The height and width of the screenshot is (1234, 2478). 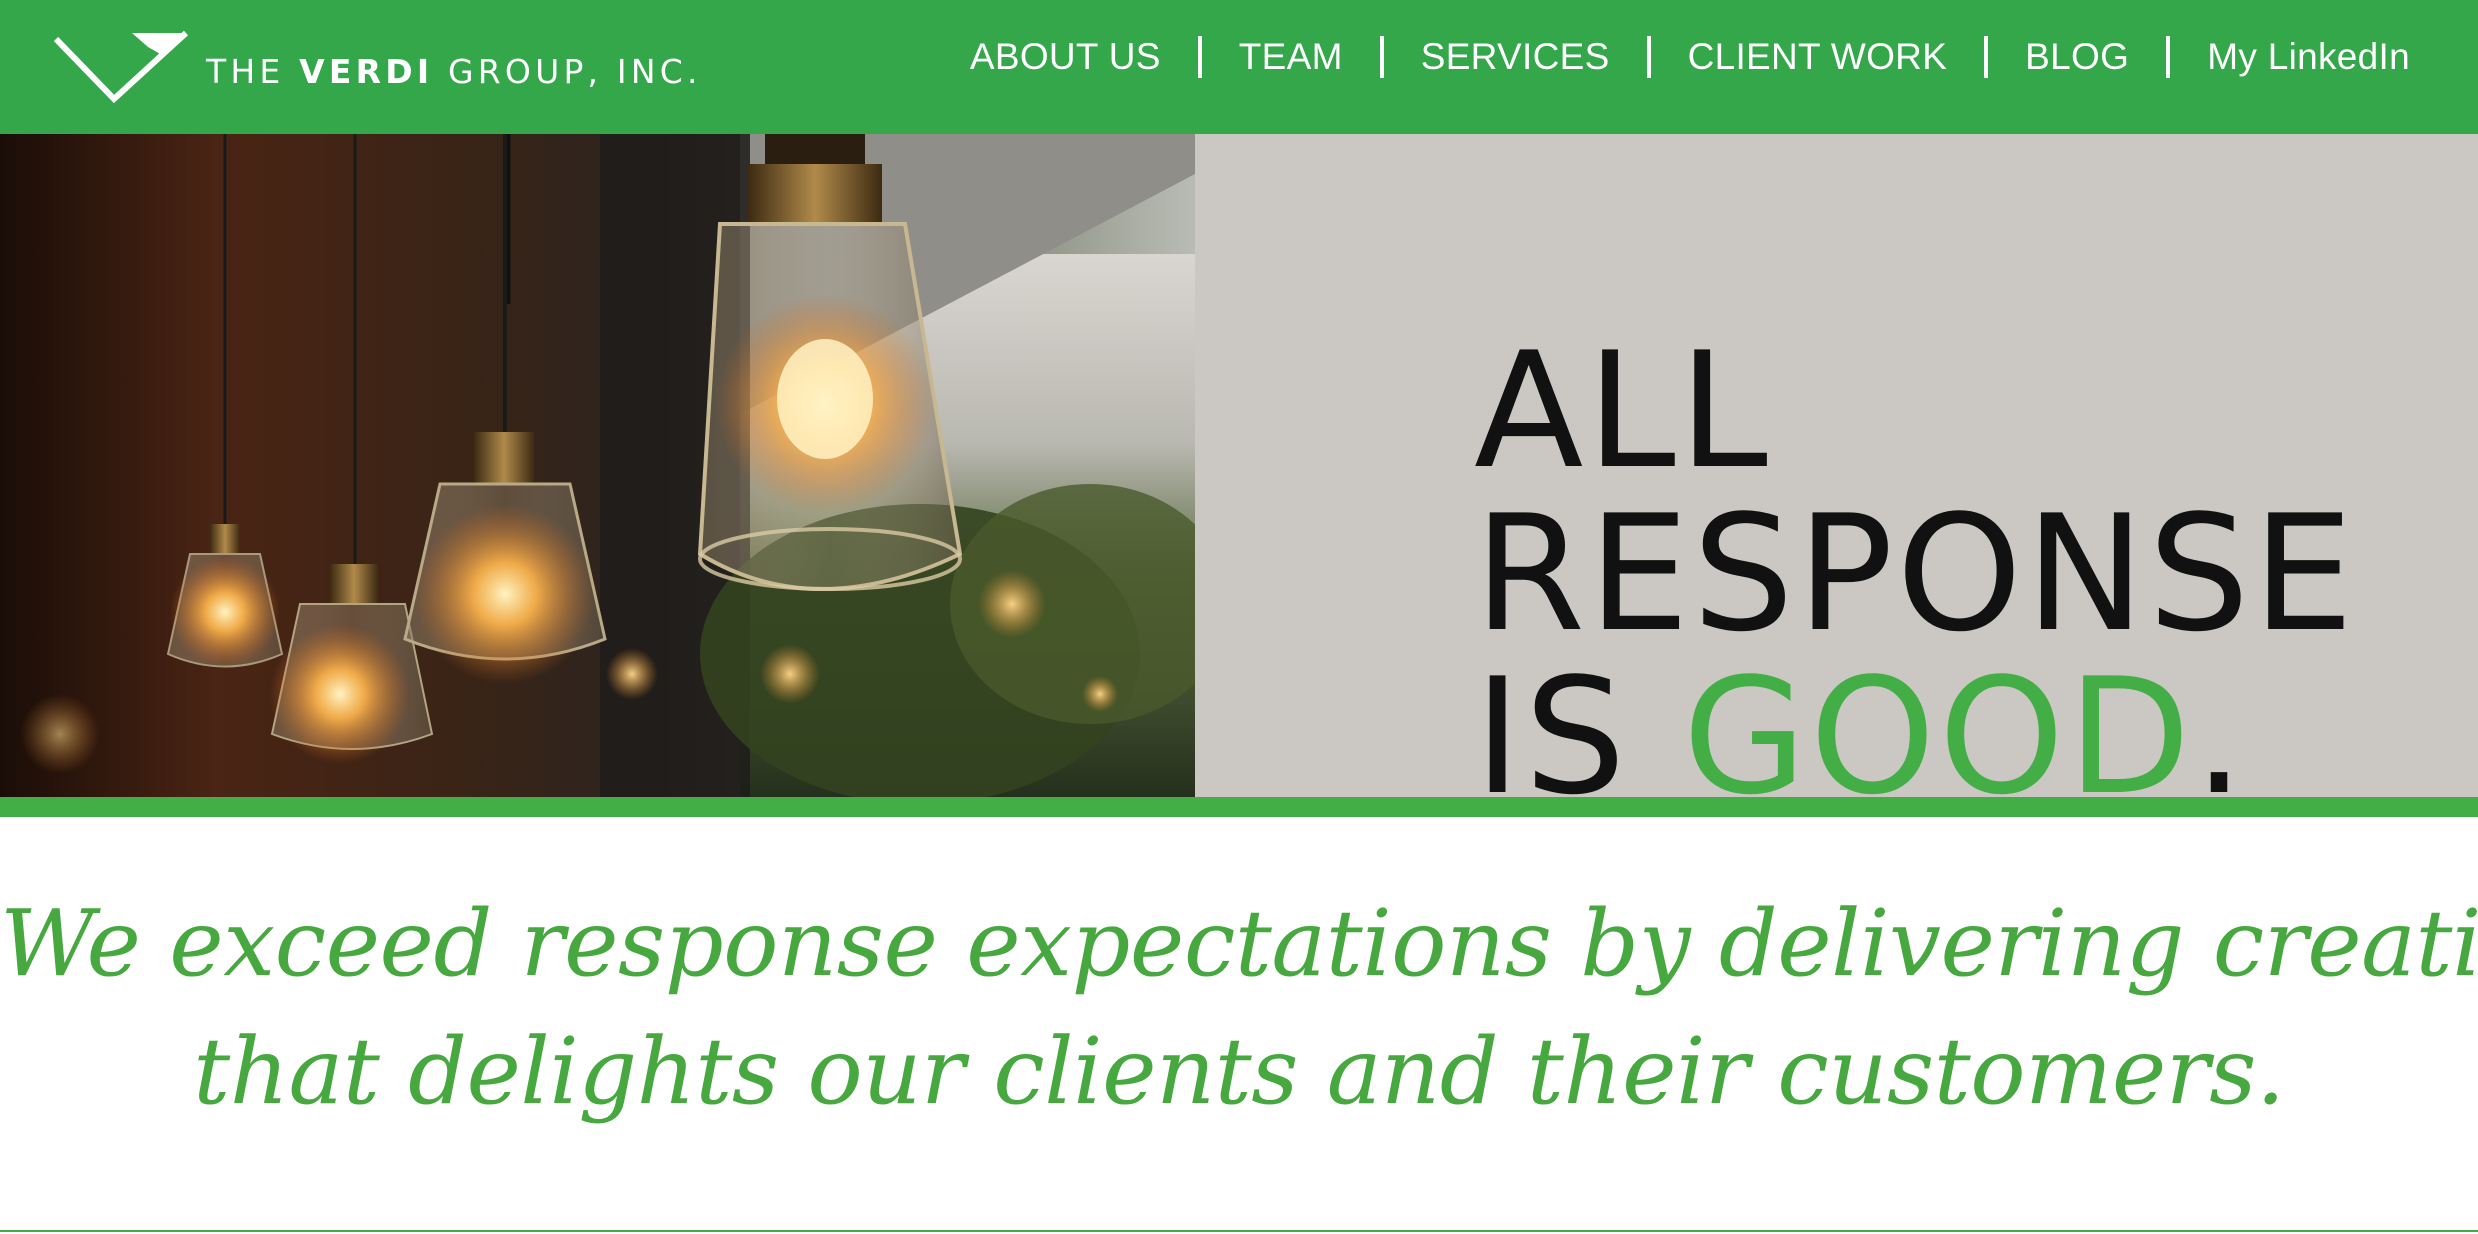 I want to click on logo-text-group: GROUP, INC., so click(x=575, y=71).